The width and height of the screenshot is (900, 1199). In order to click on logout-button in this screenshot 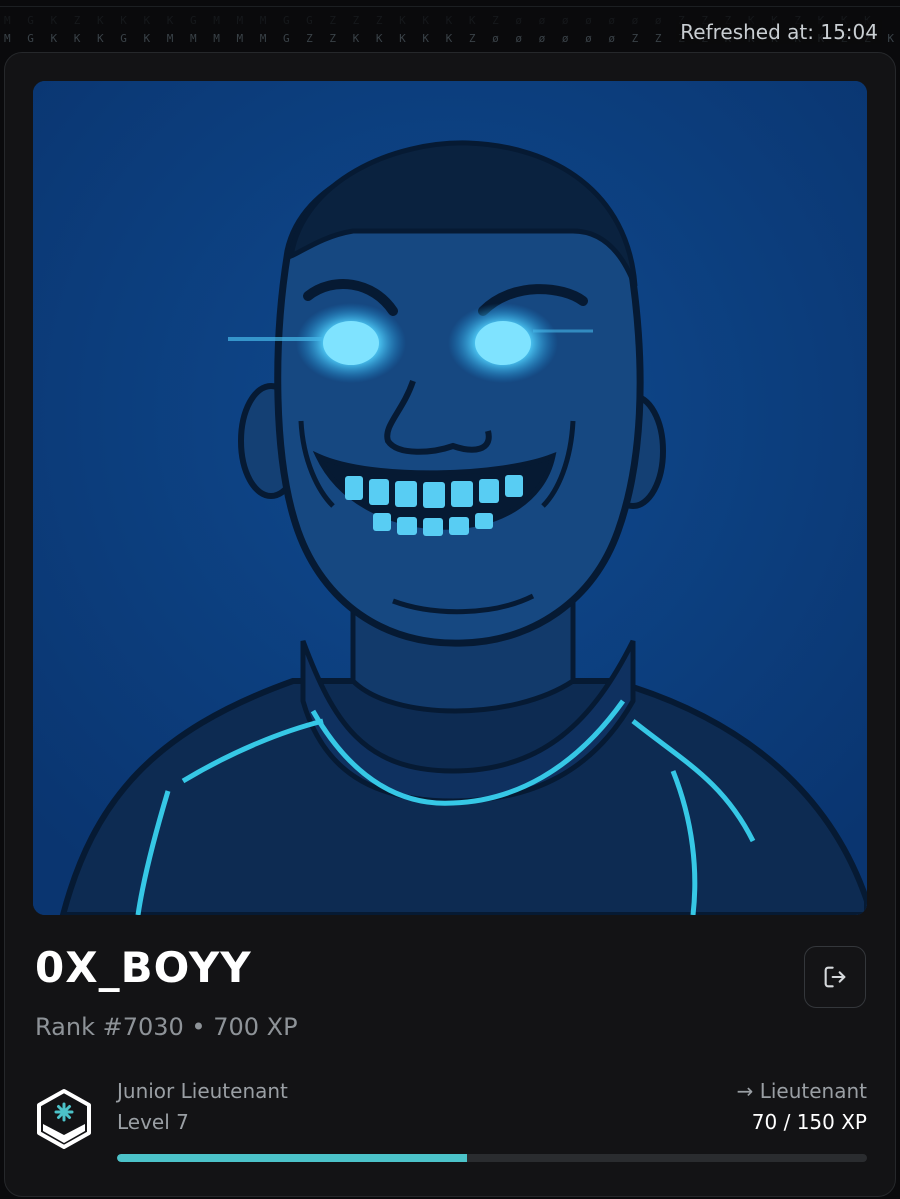, I will do `click(835, 977)`.